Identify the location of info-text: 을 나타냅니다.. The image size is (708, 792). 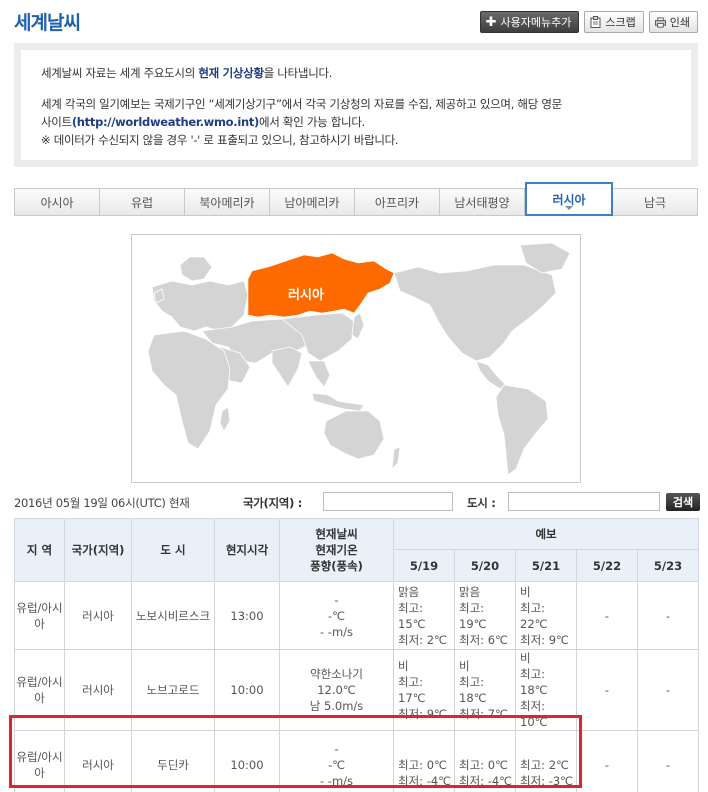
(298, 73).